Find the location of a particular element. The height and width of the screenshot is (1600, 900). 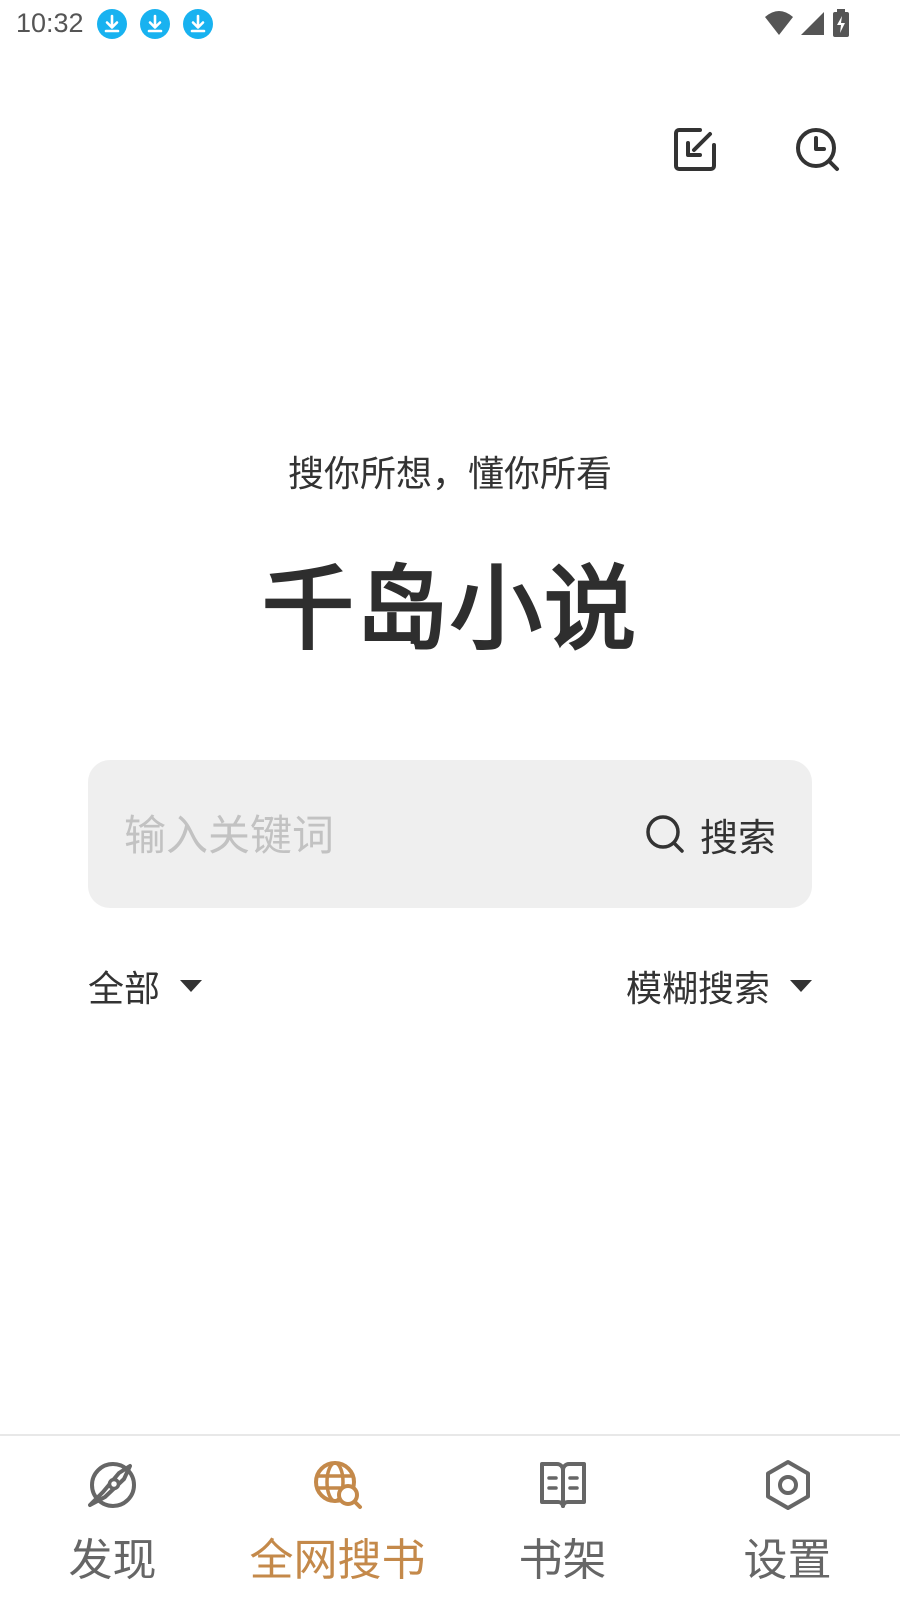

nav-label: 全网搜书 is located at coordinates (337, 1560).